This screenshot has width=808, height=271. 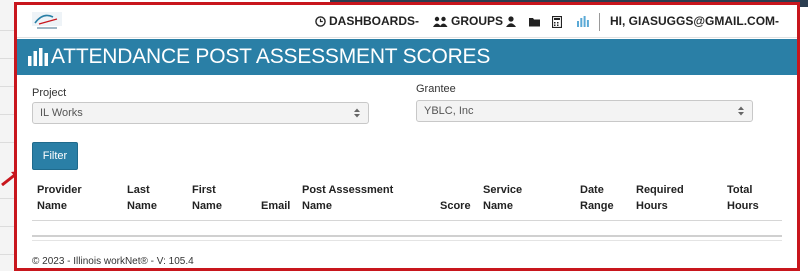 What do you see at coordinates (584, 111) in the screenshot?
I see `grantee-select: YBLC, Inc` at bounding box center [584, 111].